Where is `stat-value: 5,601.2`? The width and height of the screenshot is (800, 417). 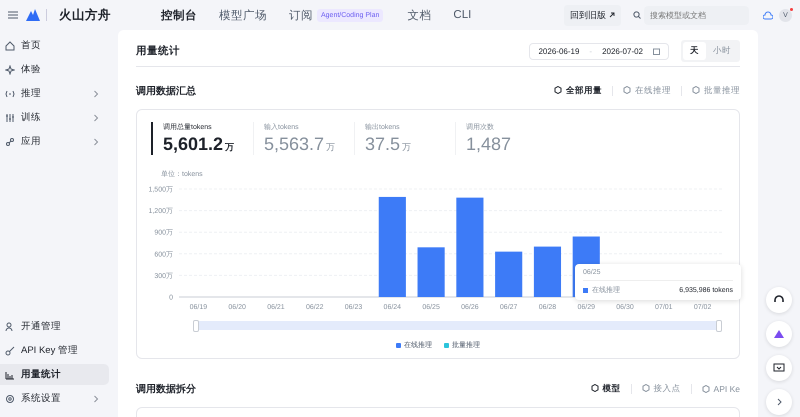
stat-value: 5,601.2 is located at coordinates (193, 144).